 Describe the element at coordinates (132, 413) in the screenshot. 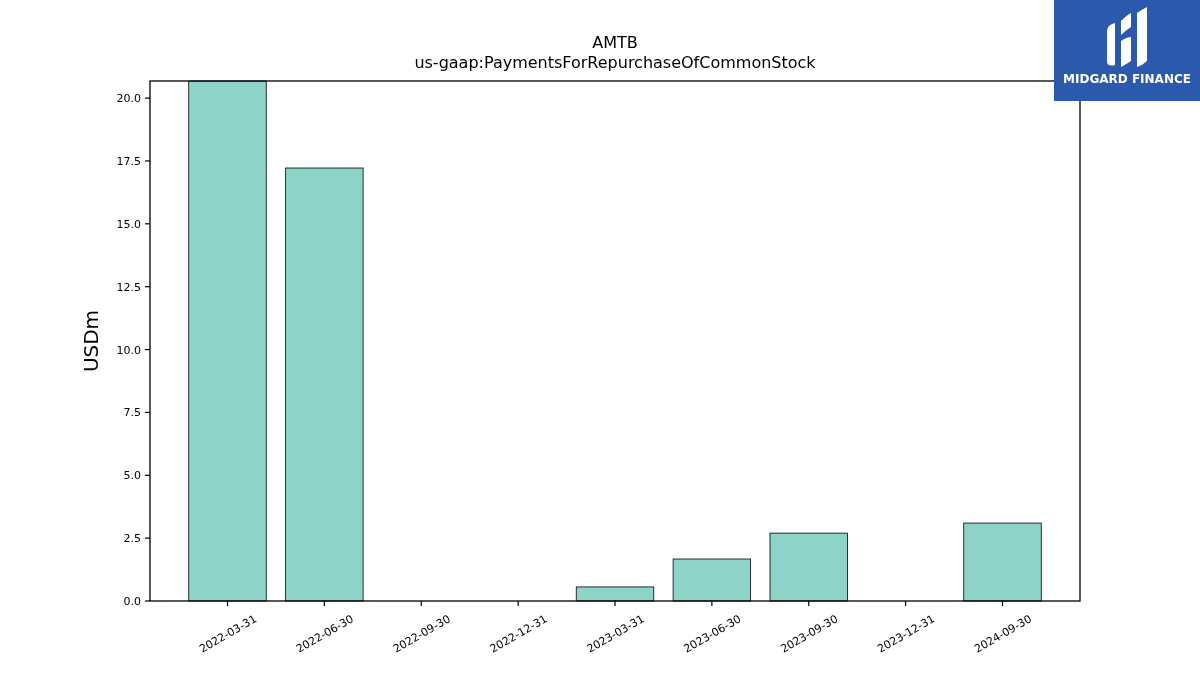

I see `y-tick-label: 7.5` at that location.